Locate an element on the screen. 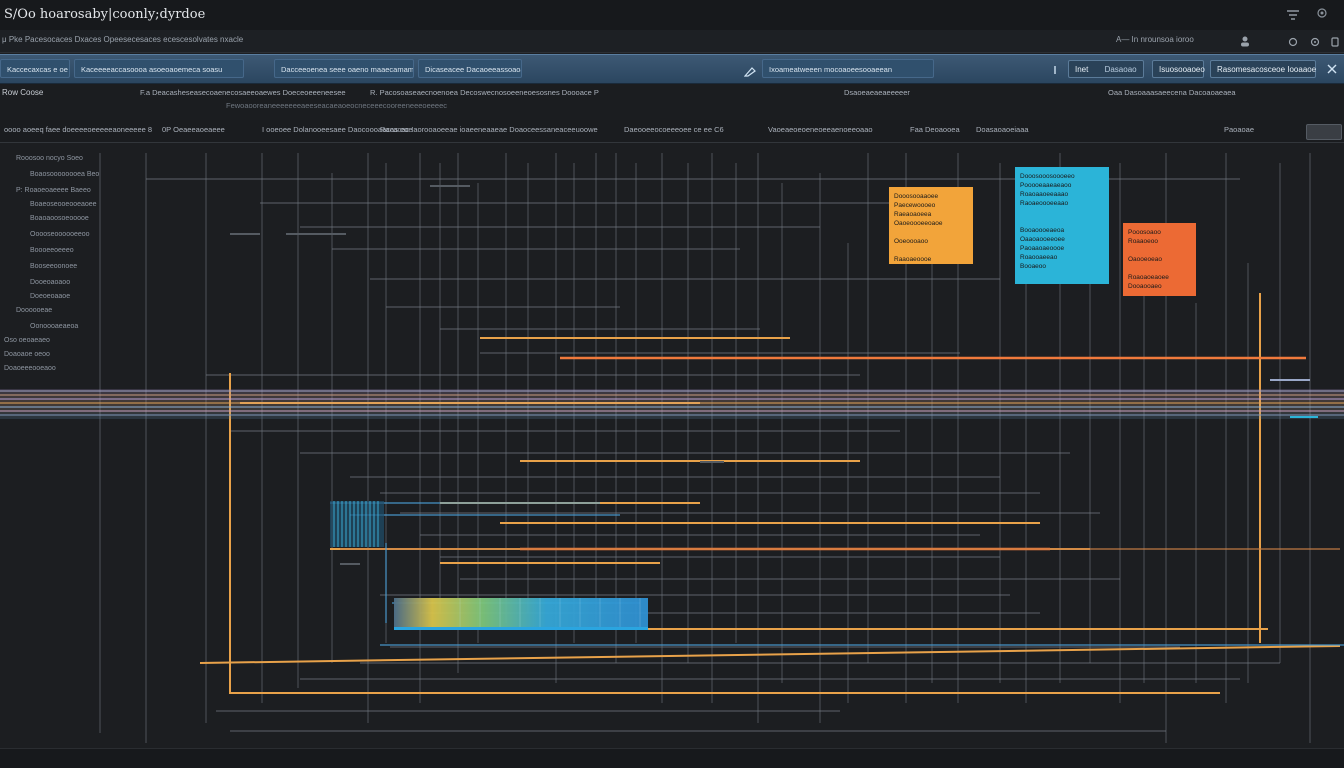 The width and height of the screenshot is (1344, 768). toolbar-button-c: Rasomesacosceoe Iooaaoe is located at coordinates (1263, 69).